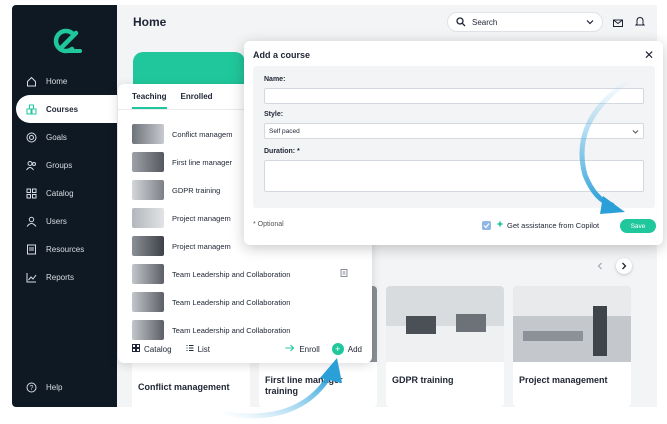  I want to click on catalog-button: Catalog, so click(152, 349).